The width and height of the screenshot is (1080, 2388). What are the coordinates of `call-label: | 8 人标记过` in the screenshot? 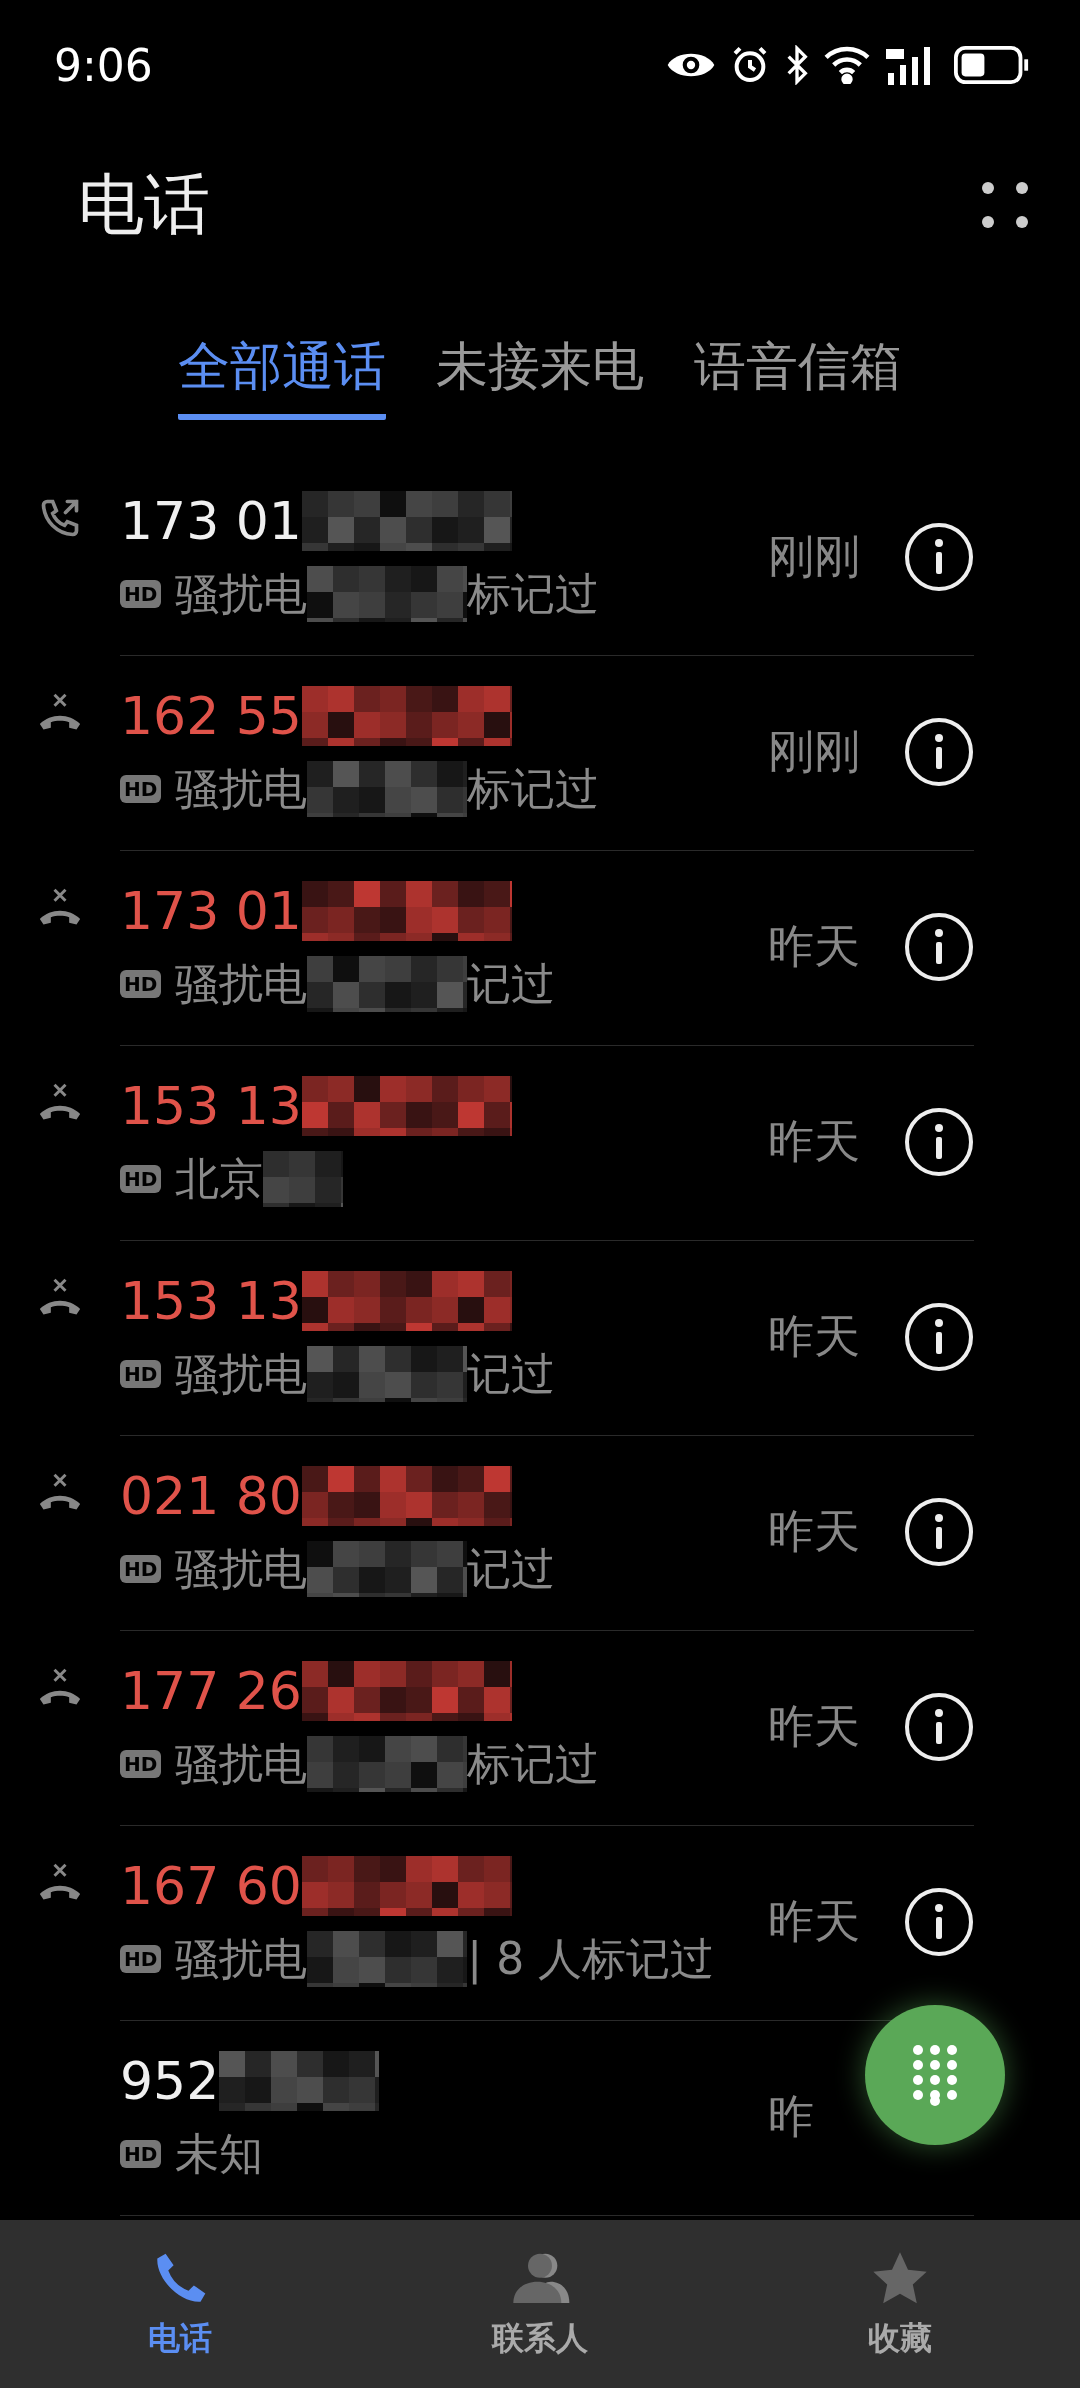 It's located at (591, 1959).